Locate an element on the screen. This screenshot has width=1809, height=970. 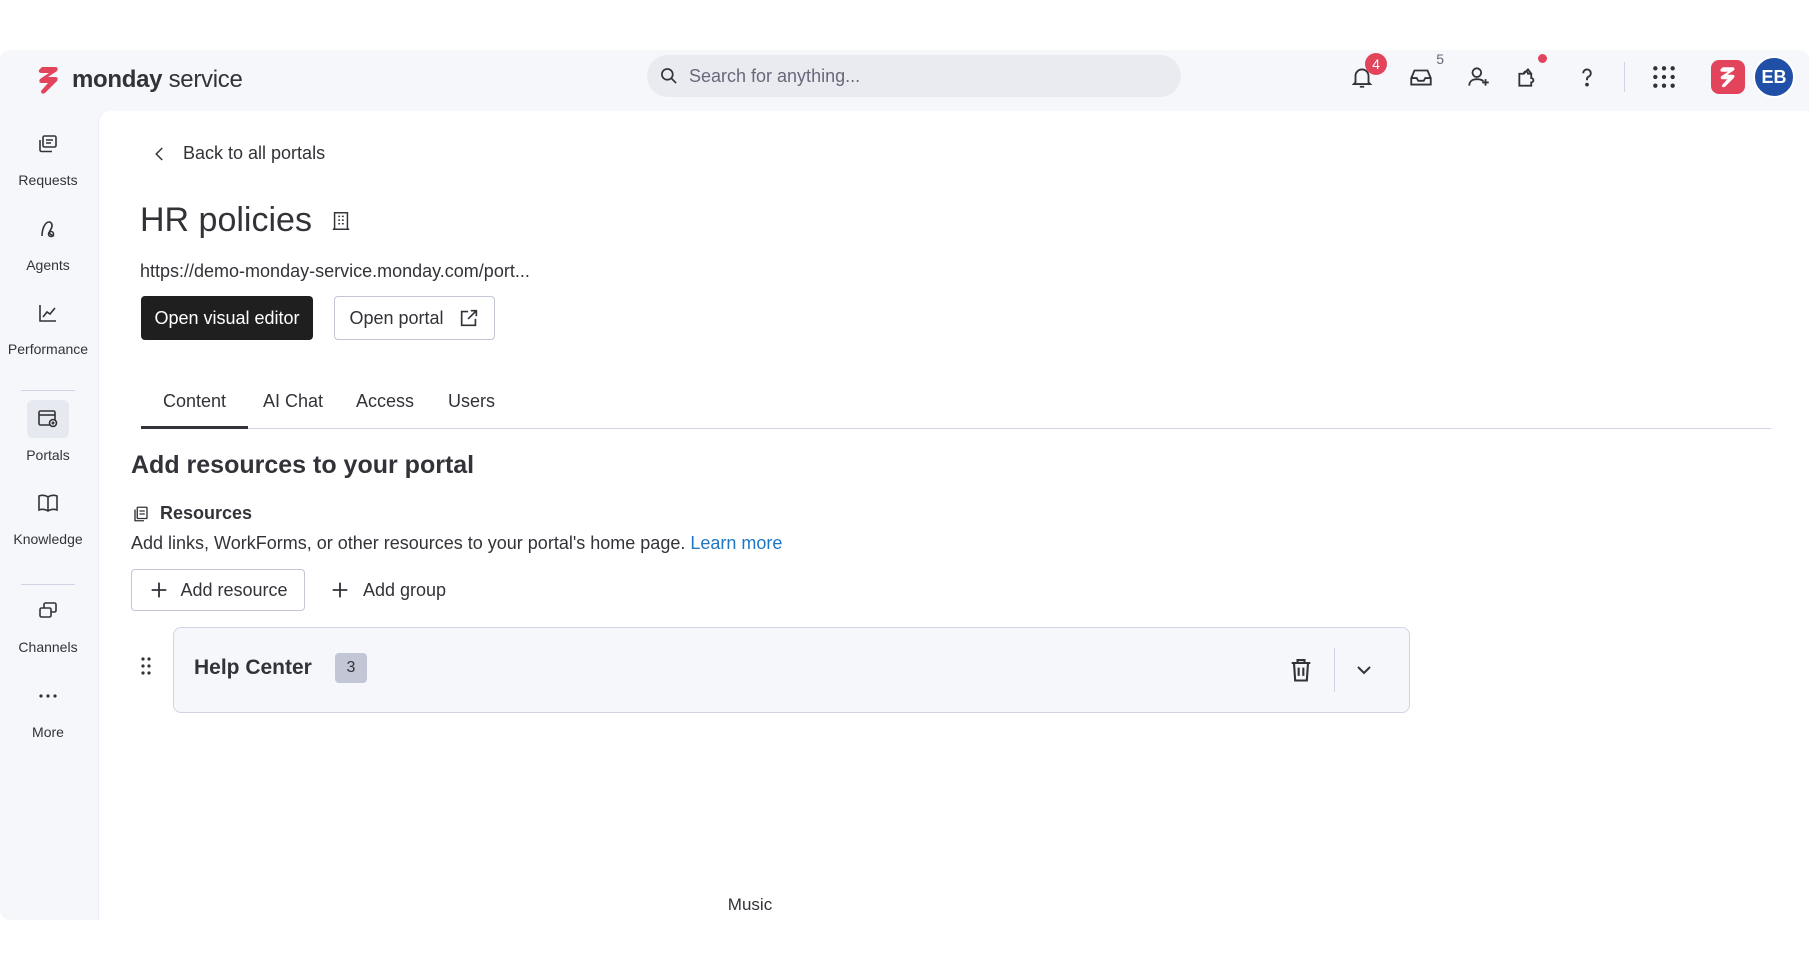
portal-tabs: Content AI Chat Access Users is located at coordinates (956, 406).